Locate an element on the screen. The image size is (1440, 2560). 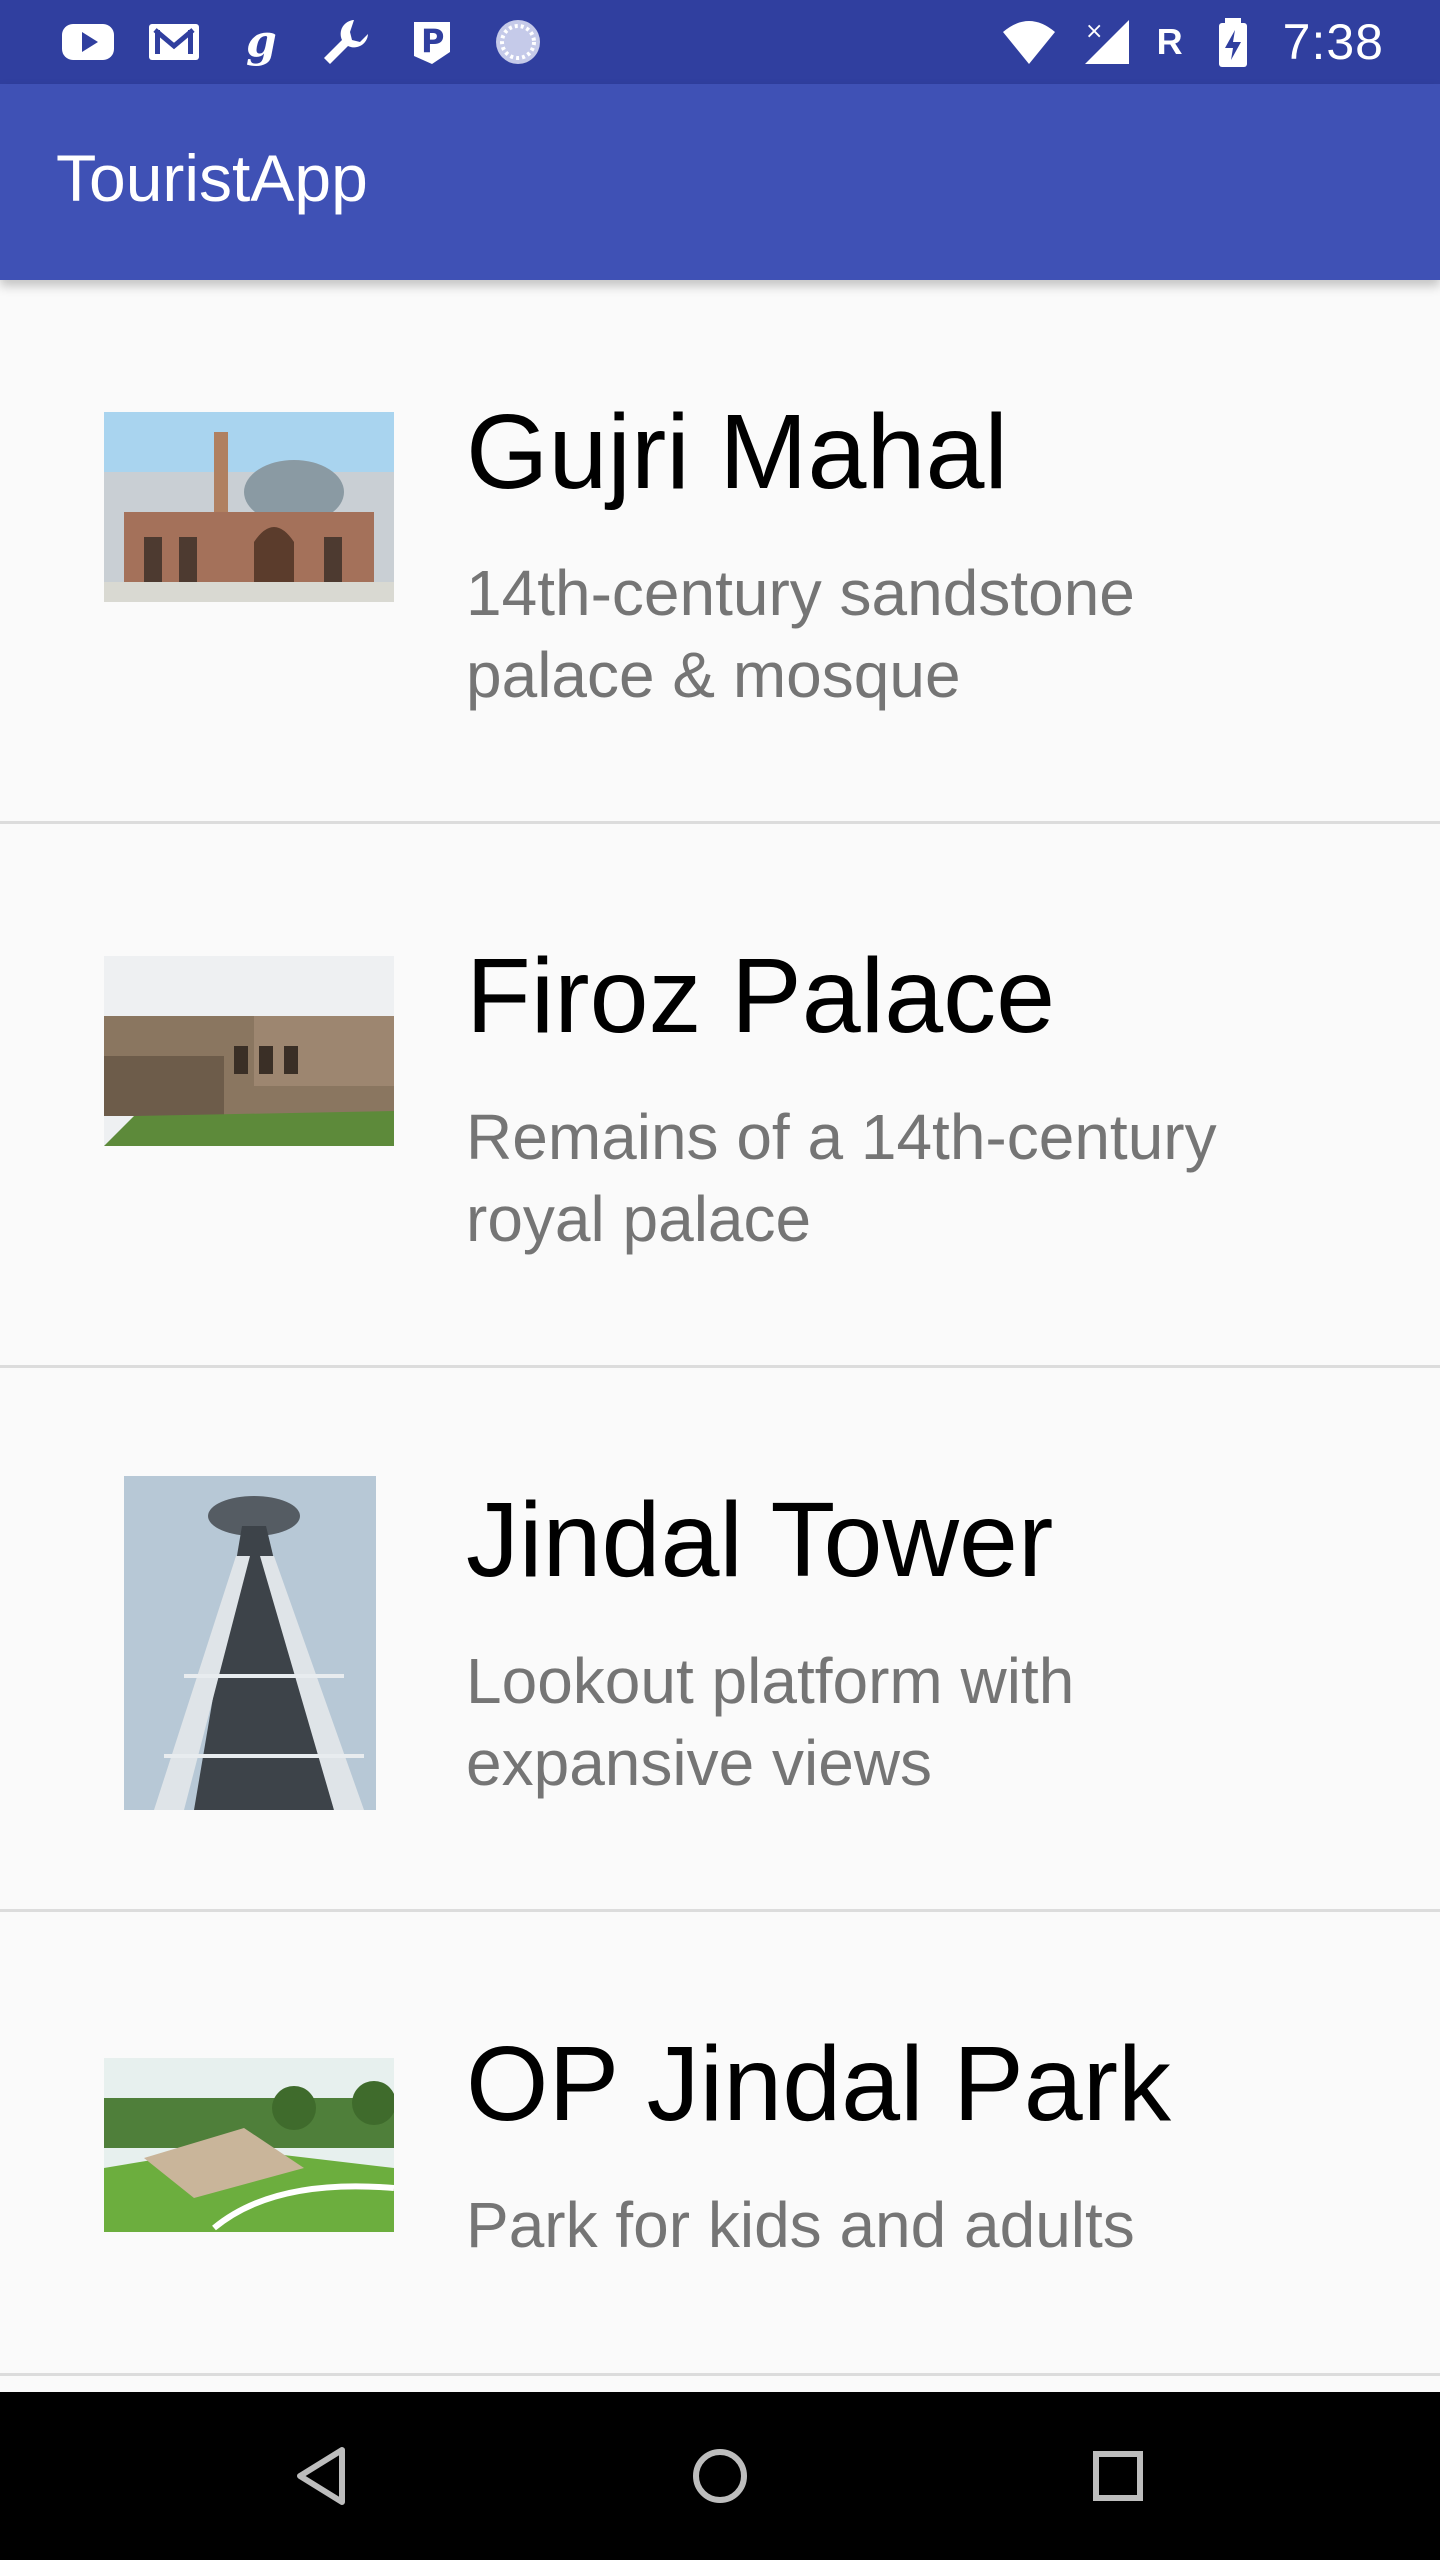
place-name: Gujri Mahal is located at coordinates (737, 452).